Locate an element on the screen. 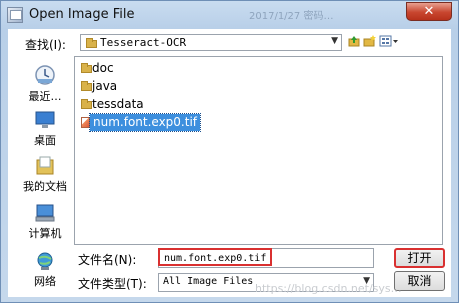  app-icon is located at coordinates (15, 15).